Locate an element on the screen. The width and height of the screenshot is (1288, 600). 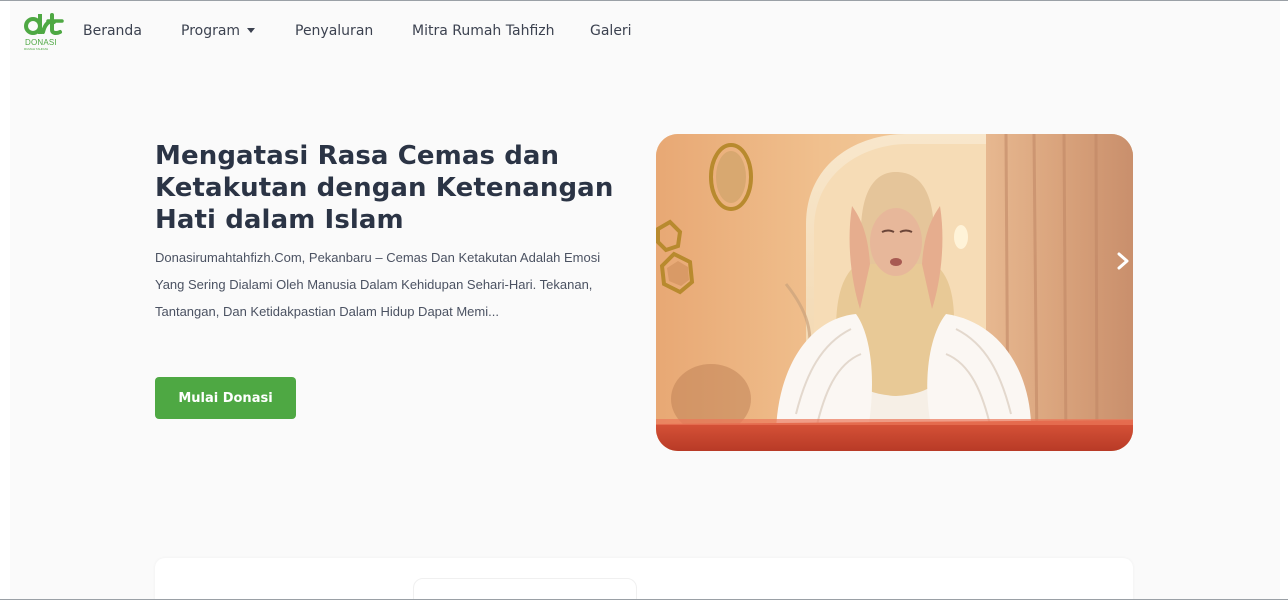
logo-wordmark: DONASI is located at coordinates (41, 42).